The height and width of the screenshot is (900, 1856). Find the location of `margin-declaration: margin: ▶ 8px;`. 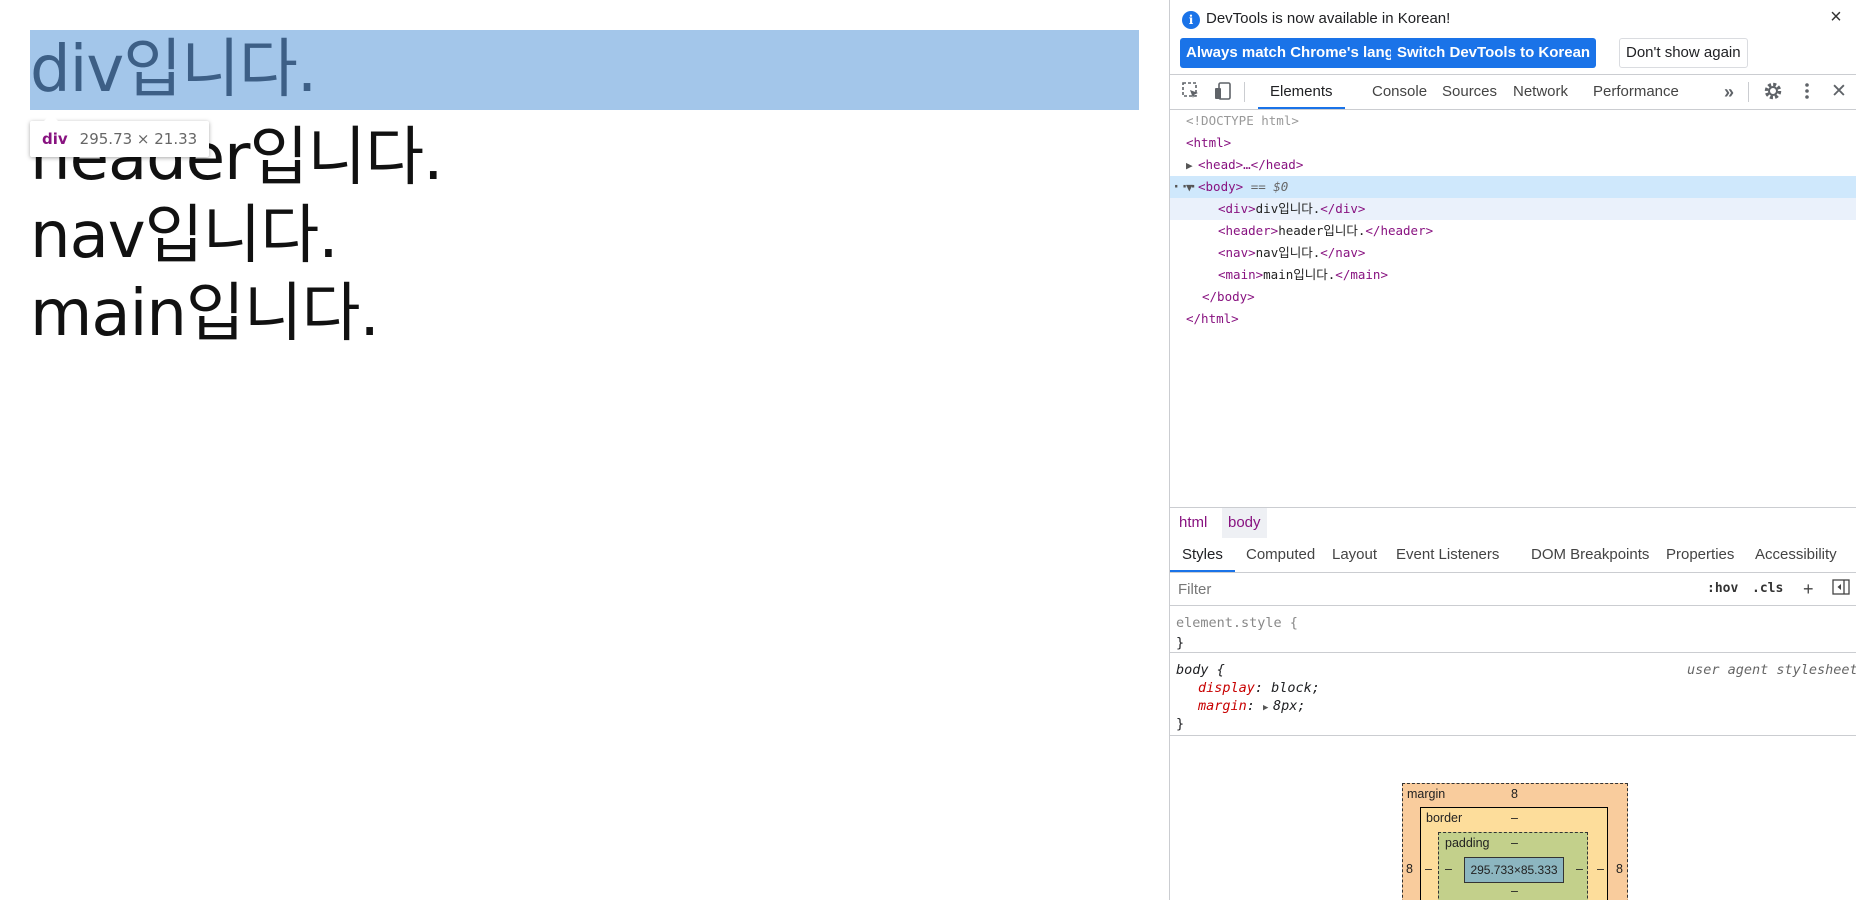

margin-declaration: margin: ▶ 8px; is located at coordinates (1252, 707).